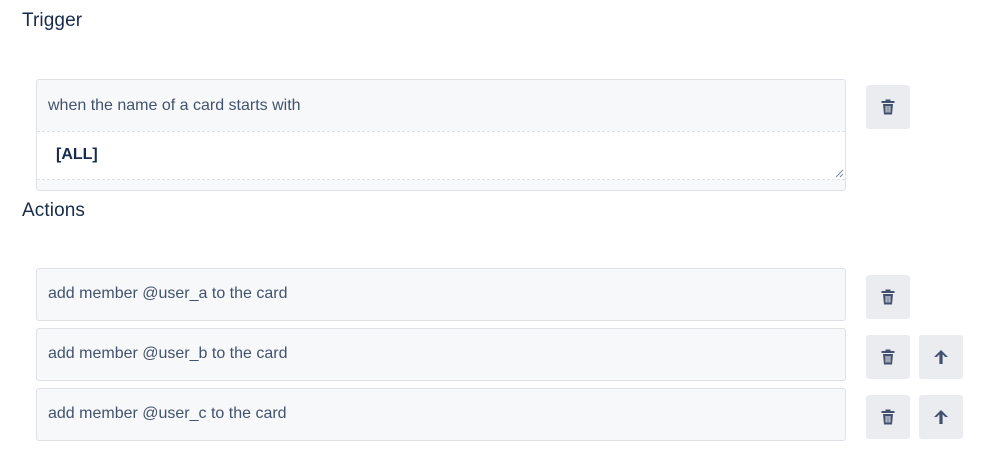 This screenshot has width=998, height=459. I want to click on action-card-3: add member @user_c to the card, so click(441, 414).